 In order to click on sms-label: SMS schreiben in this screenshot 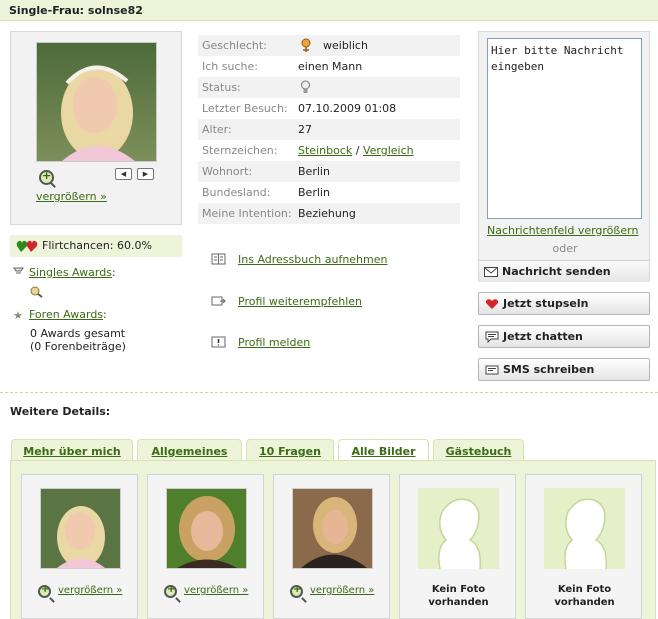, I will do `click(549, 369)`.